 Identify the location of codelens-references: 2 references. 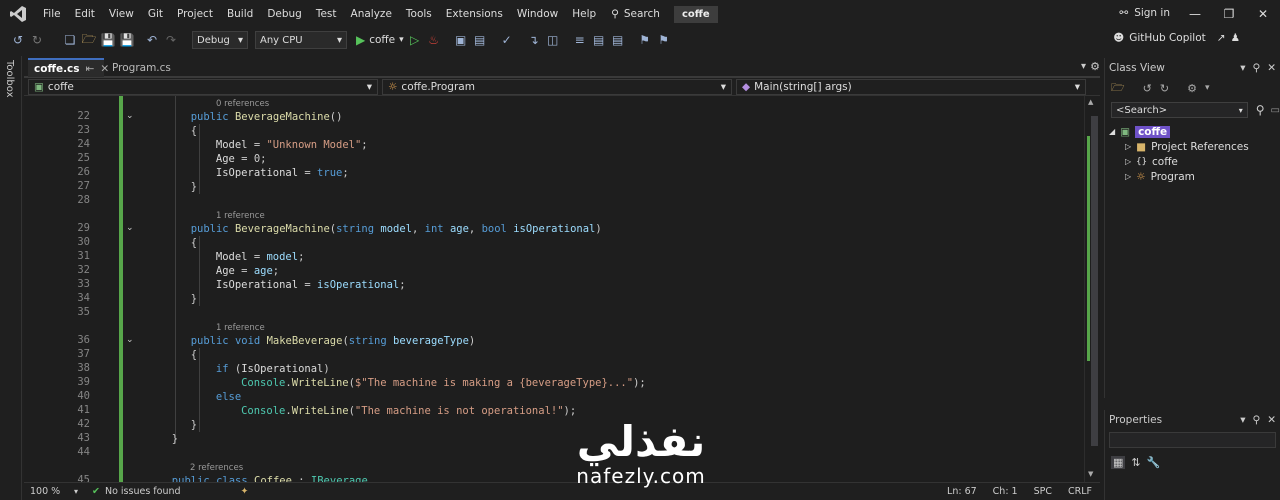
(216, 467).